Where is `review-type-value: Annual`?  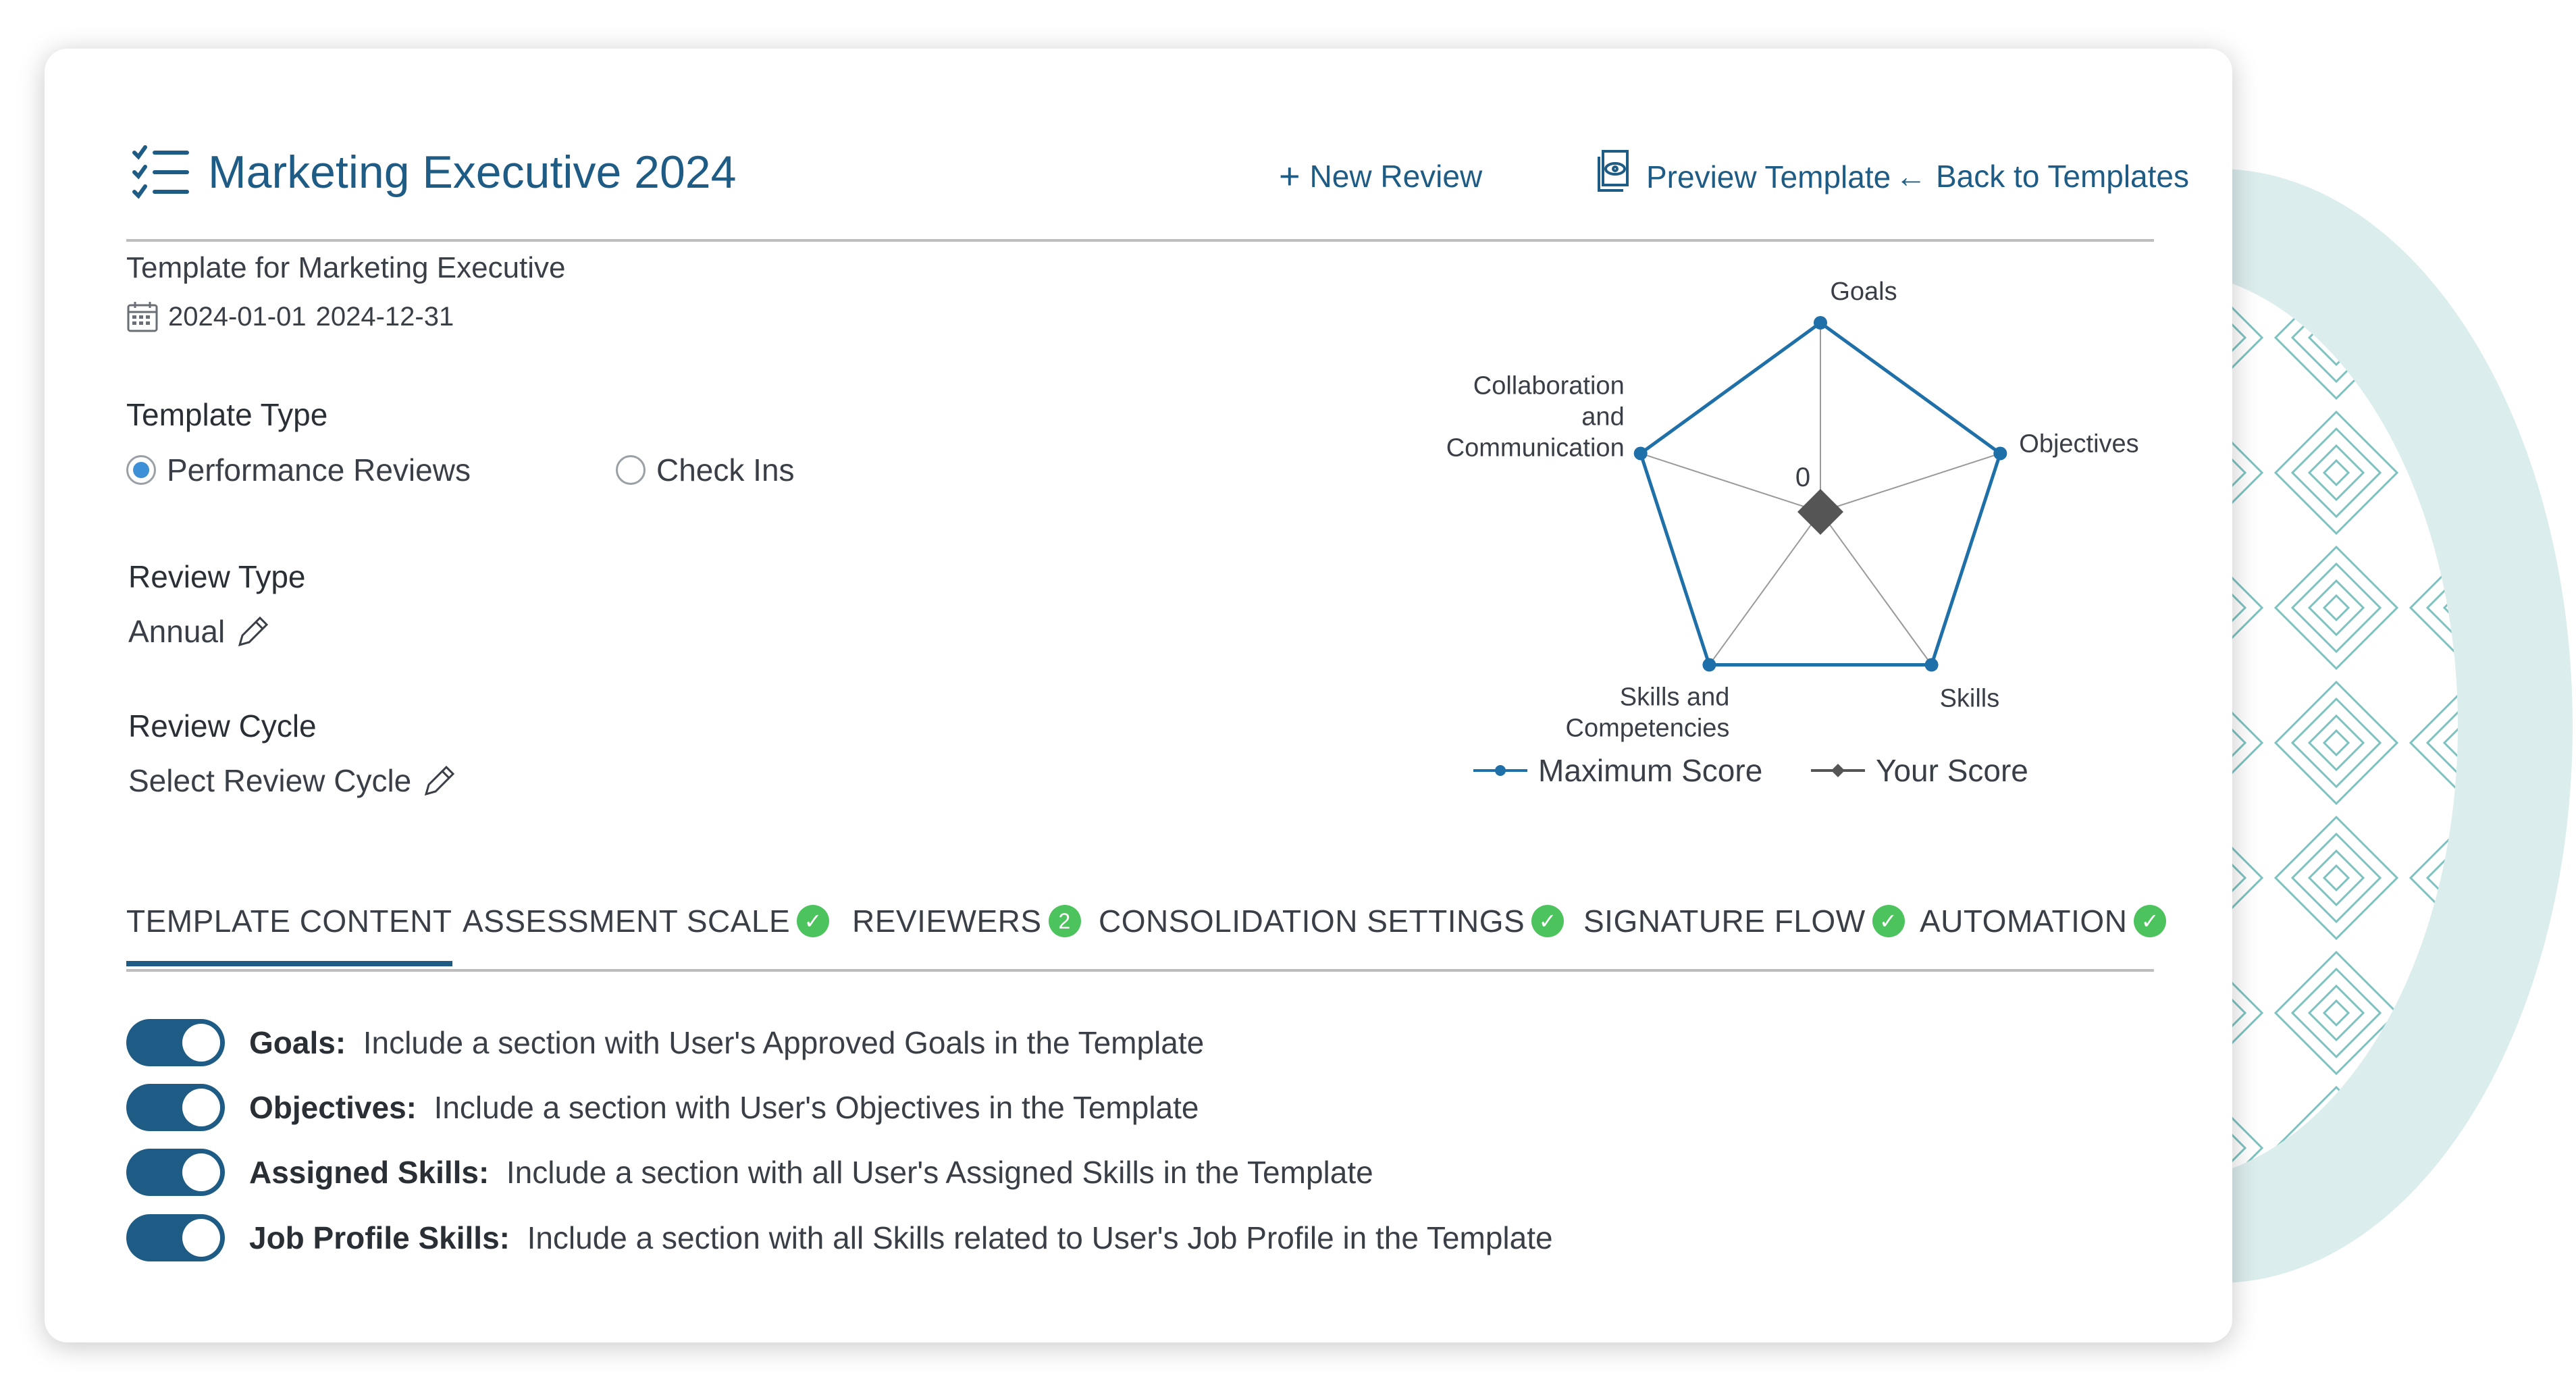
review-type-value: Annual is located at coordinates (199, 631).